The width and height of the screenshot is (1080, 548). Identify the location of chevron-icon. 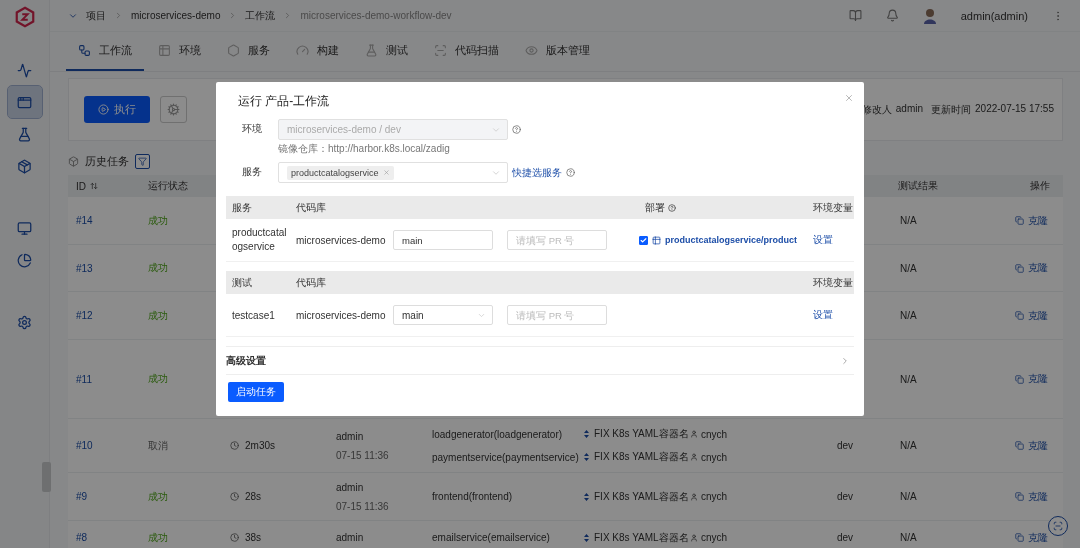
(845, 360).